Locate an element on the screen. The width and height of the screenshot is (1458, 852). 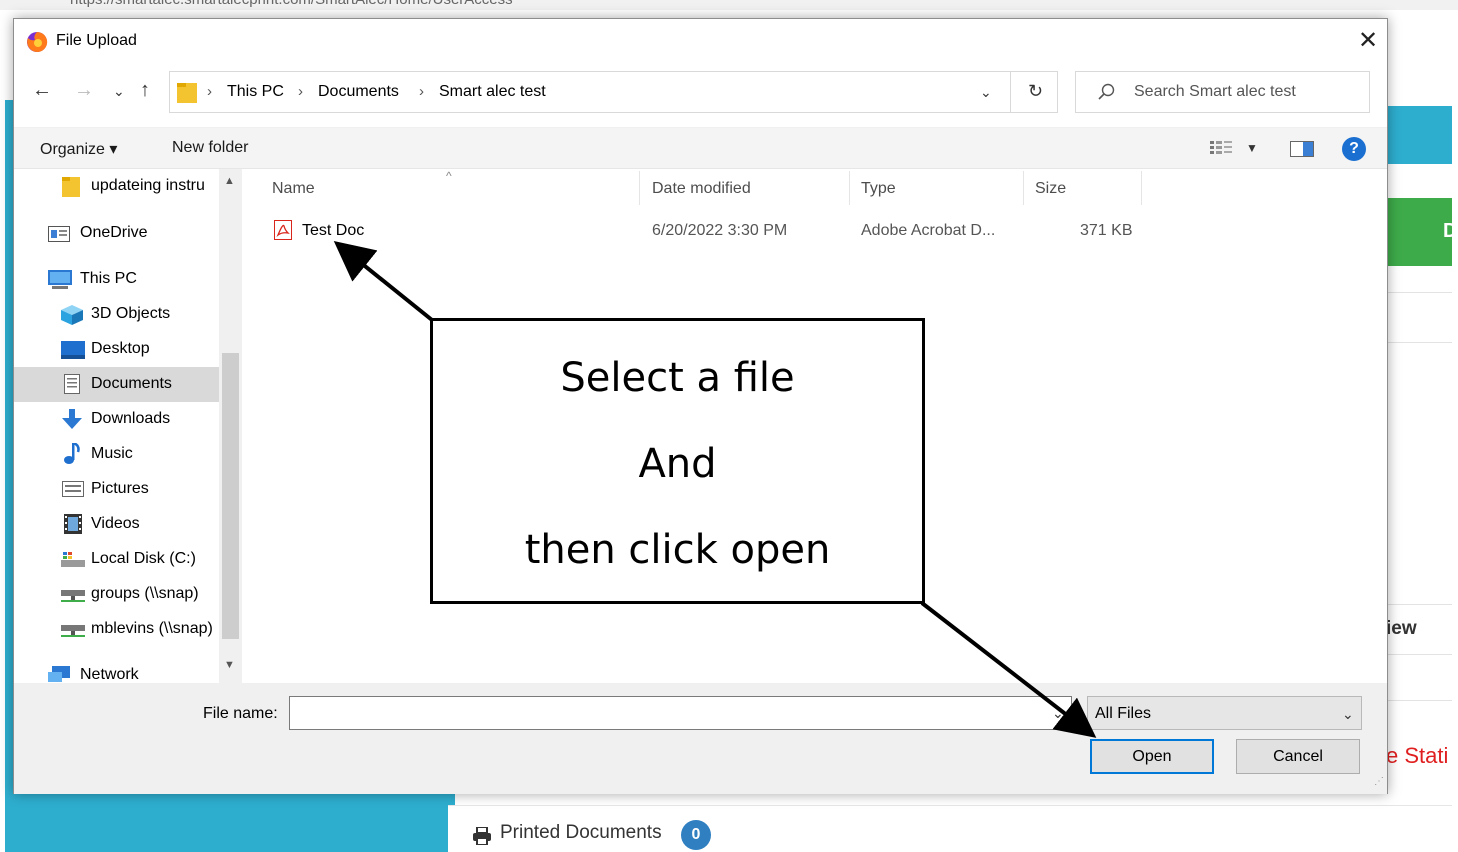
column-header-size: Size is located at coordinates (1050, 189).